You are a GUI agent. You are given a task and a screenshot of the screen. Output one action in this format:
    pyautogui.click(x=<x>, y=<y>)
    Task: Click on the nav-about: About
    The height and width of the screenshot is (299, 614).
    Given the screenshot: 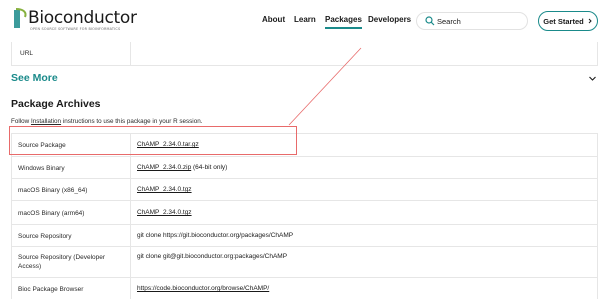 What is the action you would take?
    pyautogui.click(x=273, y=19)
    